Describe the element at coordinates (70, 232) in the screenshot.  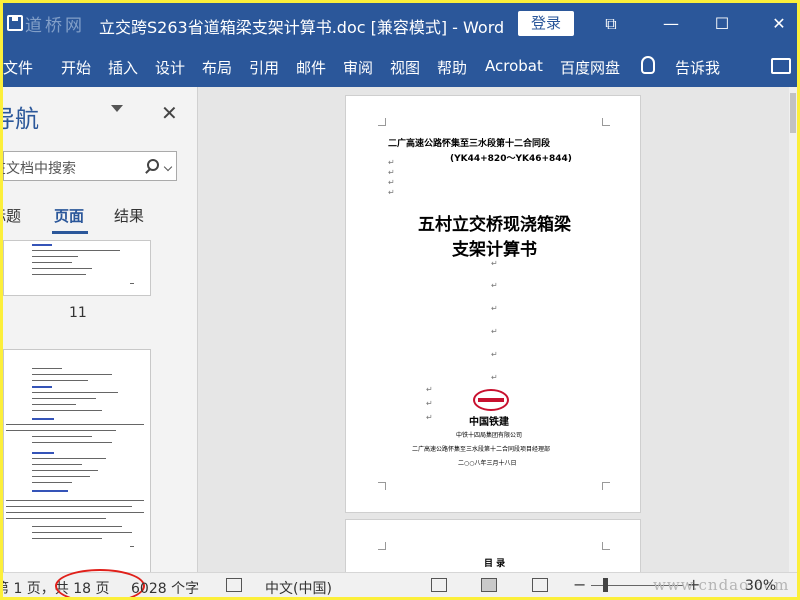
I see `active-tab-indicator` at that location.